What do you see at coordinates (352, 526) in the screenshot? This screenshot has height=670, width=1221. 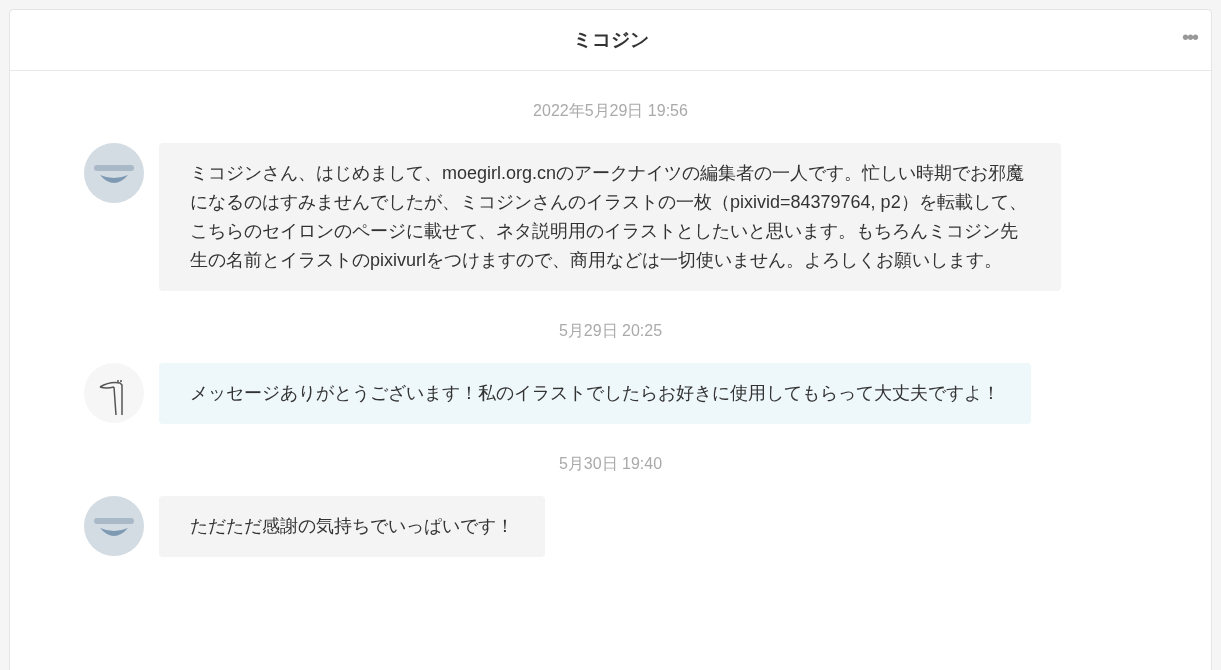 I see `message-bubble: ただただ感謝の気持ちでいっぱいです！` at bounding box center [352, 526].